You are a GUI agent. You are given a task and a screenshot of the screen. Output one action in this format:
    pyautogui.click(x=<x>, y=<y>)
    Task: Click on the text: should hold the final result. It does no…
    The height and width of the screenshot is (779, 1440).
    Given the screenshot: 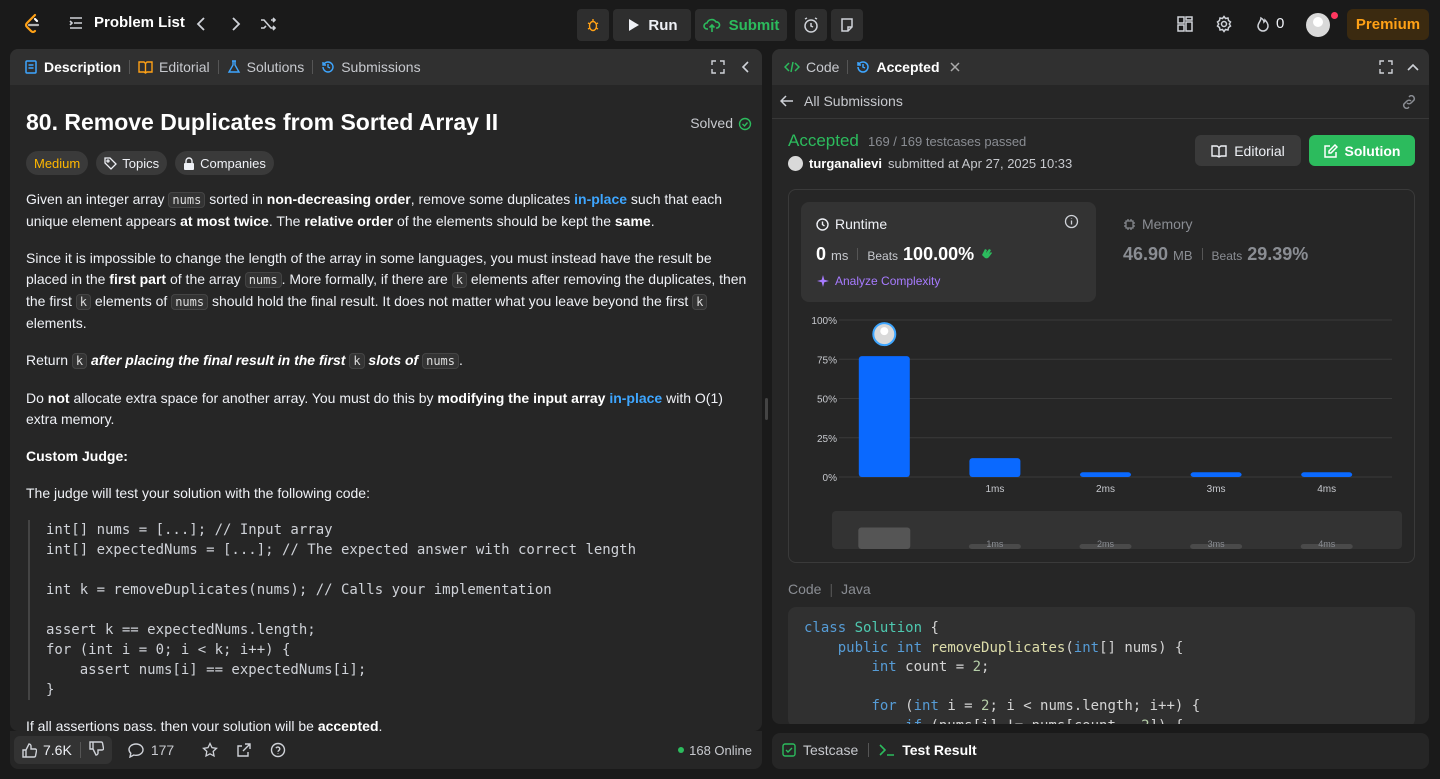 What is the action you would take?
    pyautogui.click(x=450, y=301)
    